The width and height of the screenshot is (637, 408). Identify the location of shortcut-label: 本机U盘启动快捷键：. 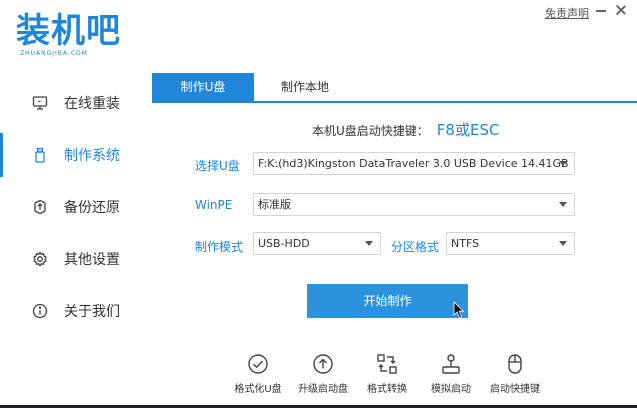
(370, 131).